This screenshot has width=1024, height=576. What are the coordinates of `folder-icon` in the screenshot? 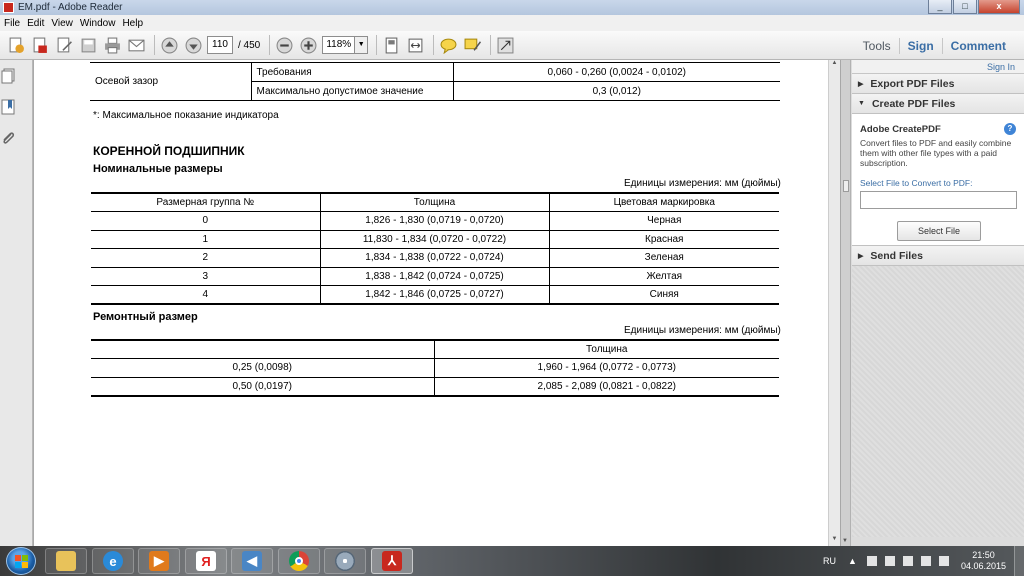 It's located at (66, 561).